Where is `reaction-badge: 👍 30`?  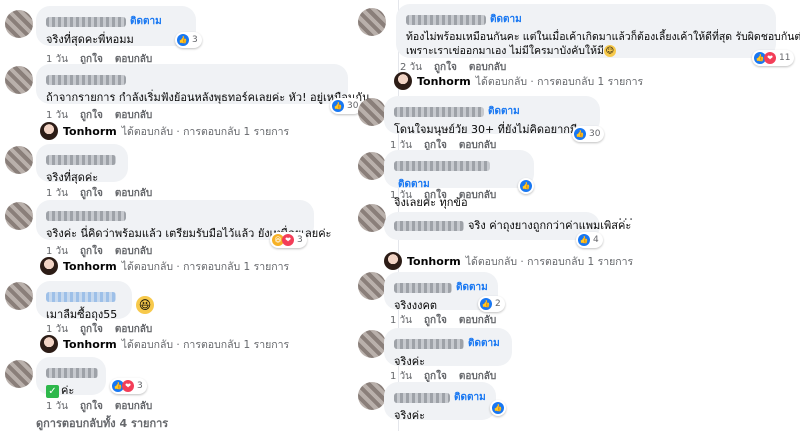 reaction-badge: 👍 30 is located at coordinates (588, 134).